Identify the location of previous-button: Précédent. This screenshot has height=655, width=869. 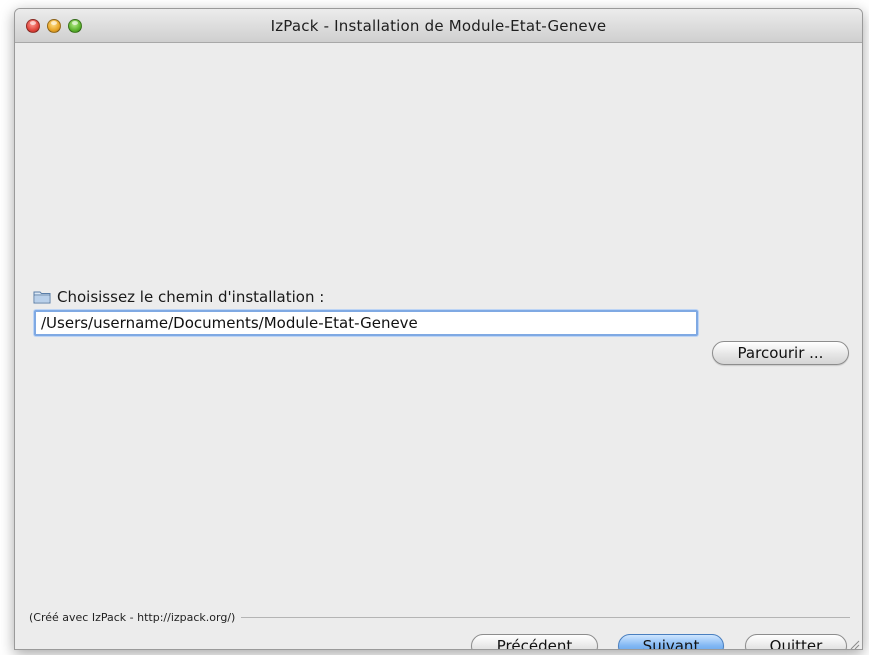
(534, 641).